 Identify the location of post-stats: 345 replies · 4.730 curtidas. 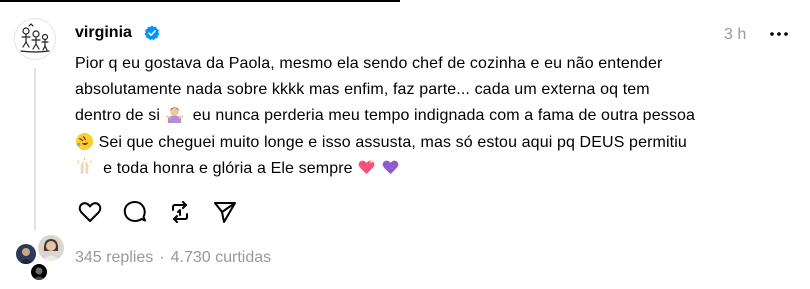
(173, 258).